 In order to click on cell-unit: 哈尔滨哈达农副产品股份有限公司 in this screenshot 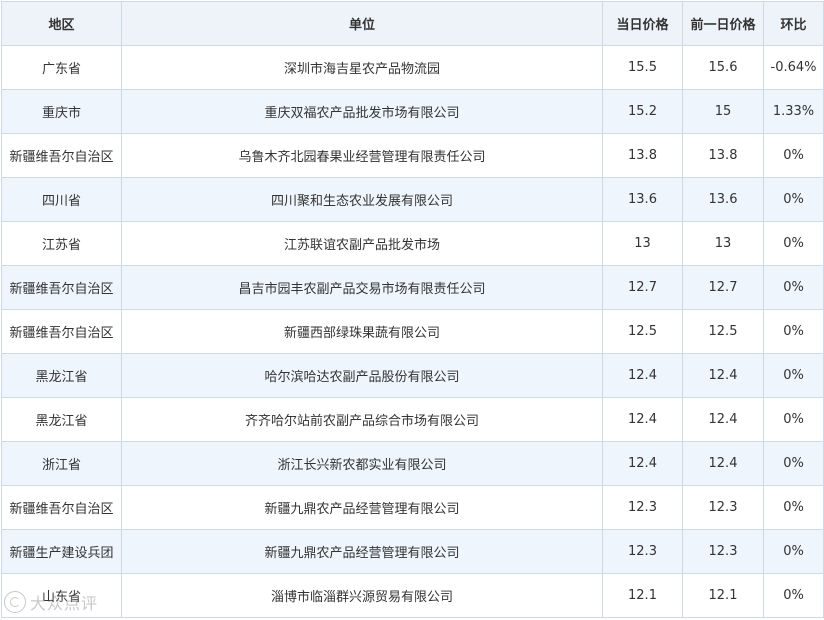, I will do `click(362, 375)`.